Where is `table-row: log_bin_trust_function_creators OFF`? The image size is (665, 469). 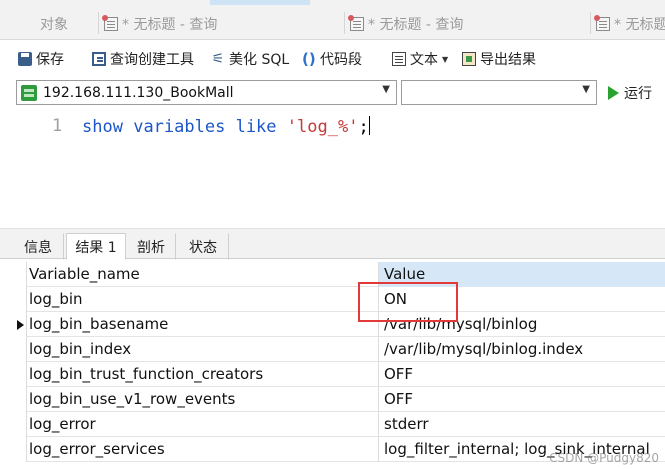 table-row: log_bin_trust_function_creators OFF is located at coordinates (339, 374).